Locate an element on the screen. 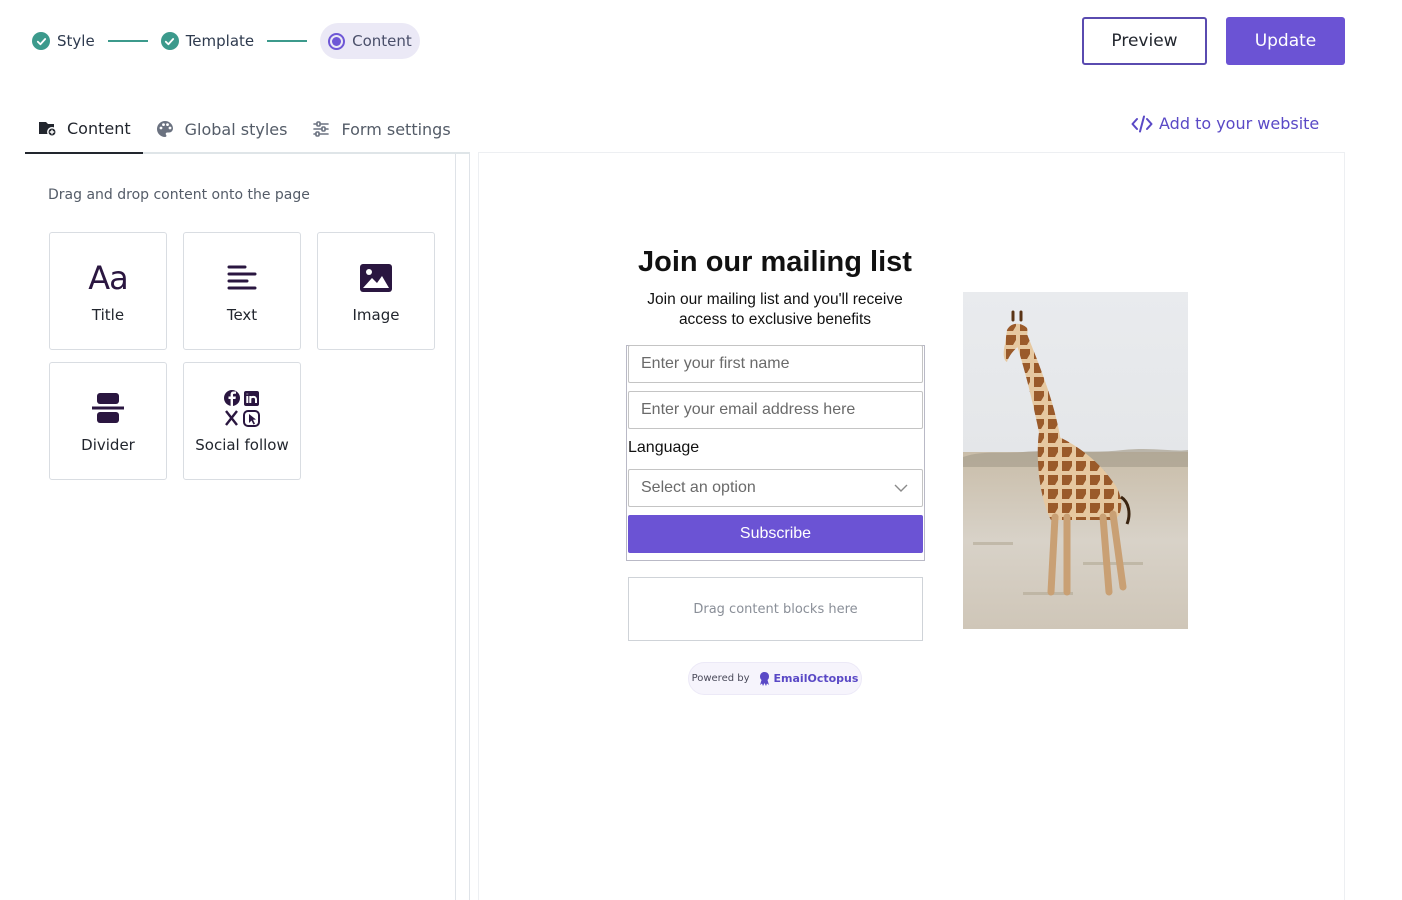 This screenshot has width=1402, height=900. update-button: Update is located at coordinates (1285, 41).